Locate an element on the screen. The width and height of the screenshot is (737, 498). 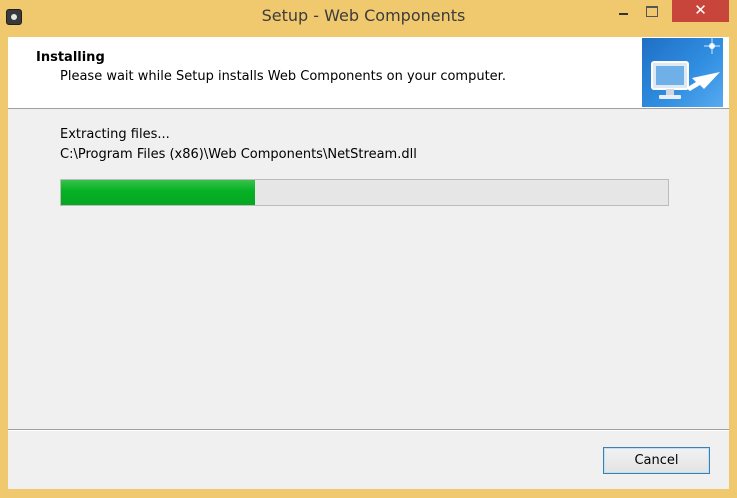
computer-monitor-arrow-icon is located at coordinates (682, 72).